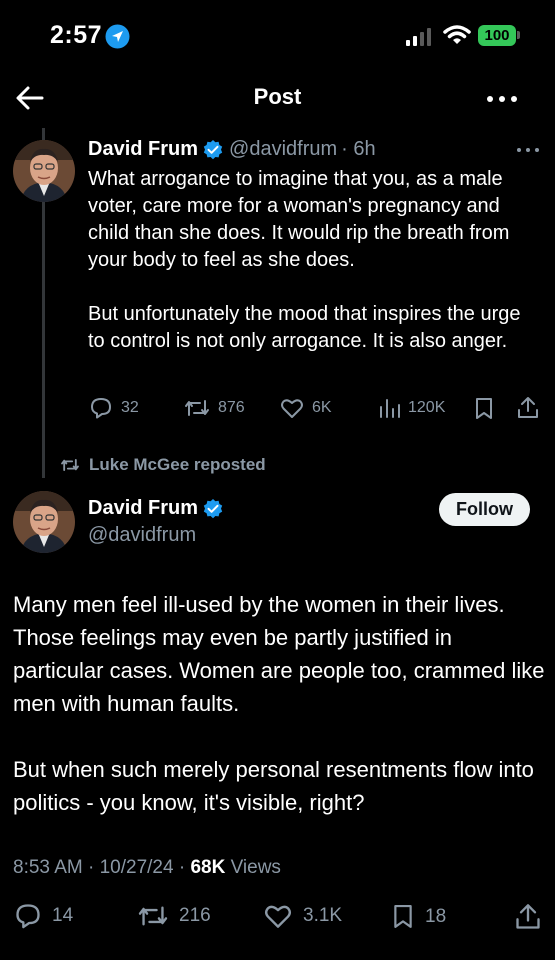  Describe the element at coordinates (323, 915) in the screenshot. I see `like-count: 3.1K` at that location.